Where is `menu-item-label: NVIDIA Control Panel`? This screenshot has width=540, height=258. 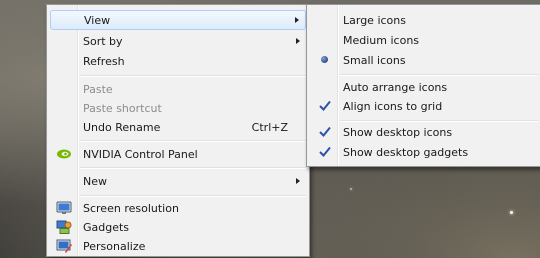
menu-item-label: NVIDIA Control Panel is located at coordinates (140, 154).